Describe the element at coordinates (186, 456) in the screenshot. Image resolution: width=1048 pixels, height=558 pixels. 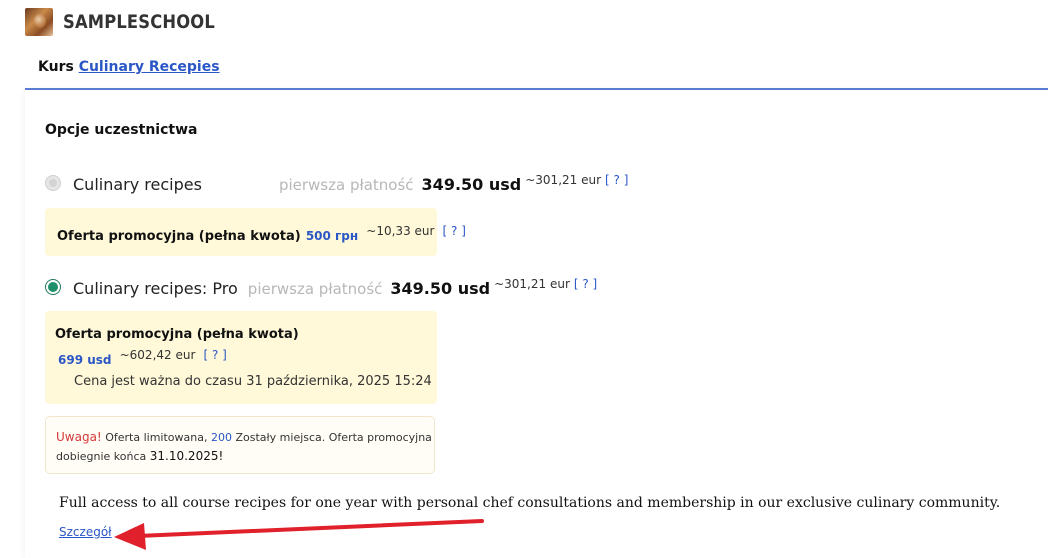
I see `offer-end-date: 31.10.2025!` at that location.